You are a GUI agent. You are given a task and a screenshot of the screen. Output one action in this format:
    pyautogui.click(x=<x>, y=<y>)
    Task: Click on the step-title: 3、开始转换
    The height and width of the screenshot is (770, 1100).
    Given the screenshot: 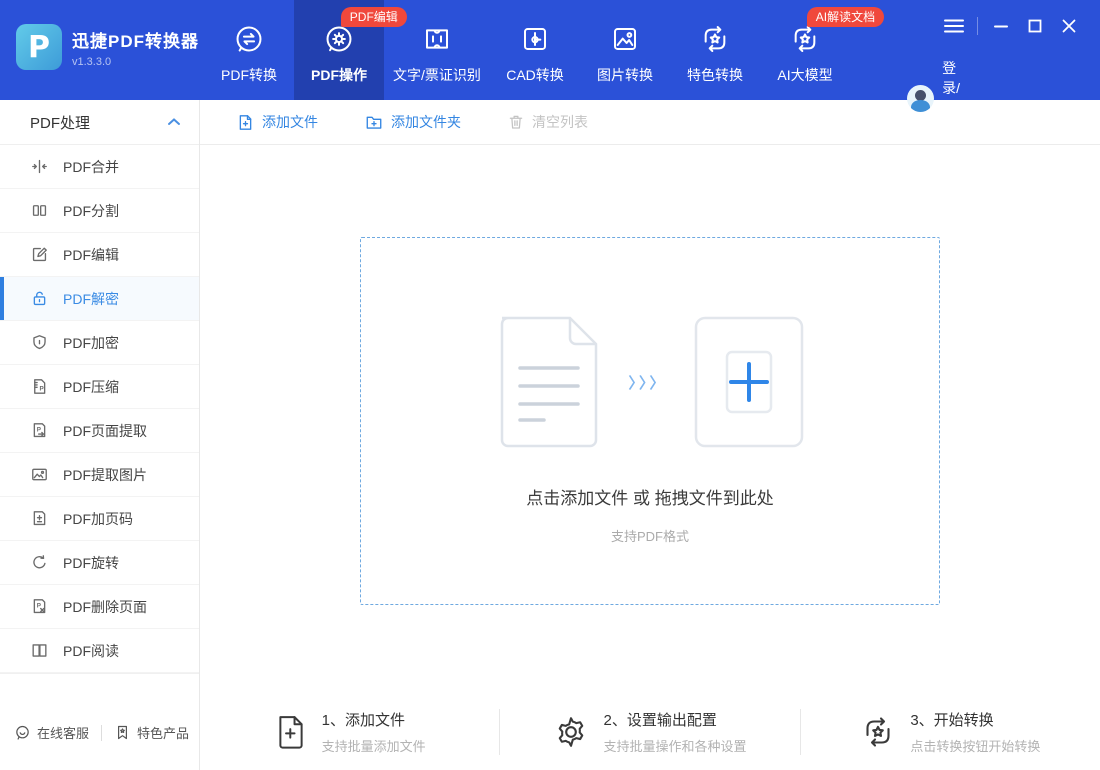 What is the action you would take?
    pyautogui.click(x=952, y=720)
    